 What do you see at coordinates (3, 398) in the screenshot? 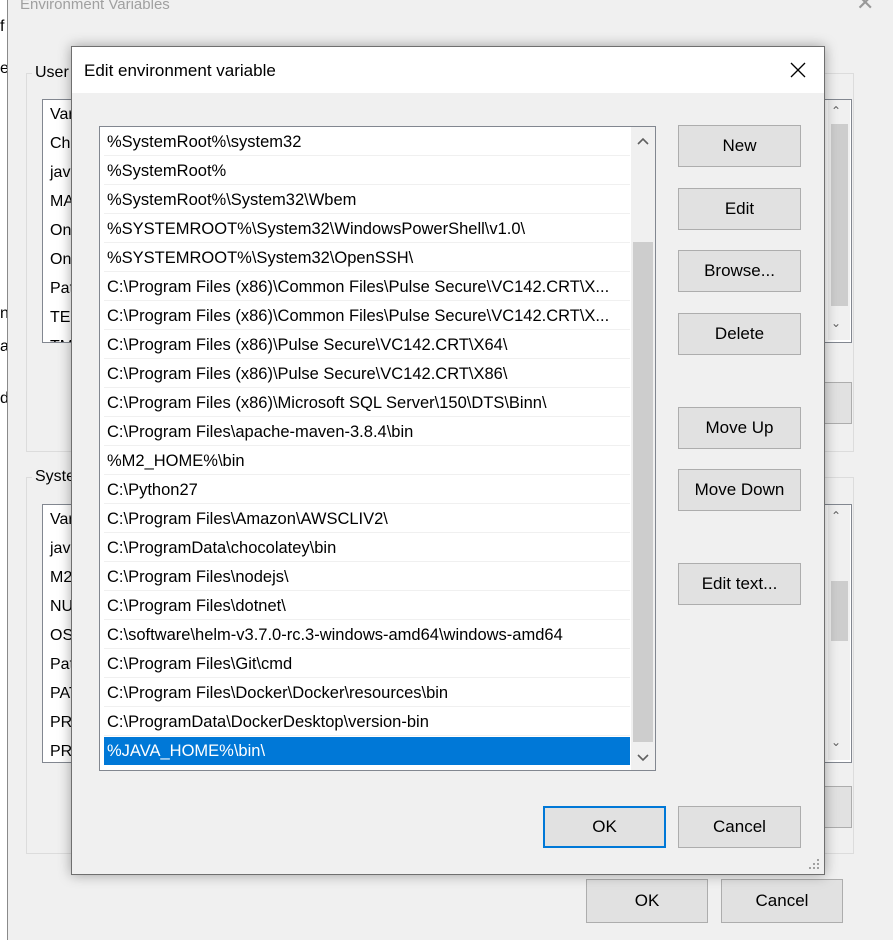
I see `background-text-fragment: d` at bounding box center [3, 398].